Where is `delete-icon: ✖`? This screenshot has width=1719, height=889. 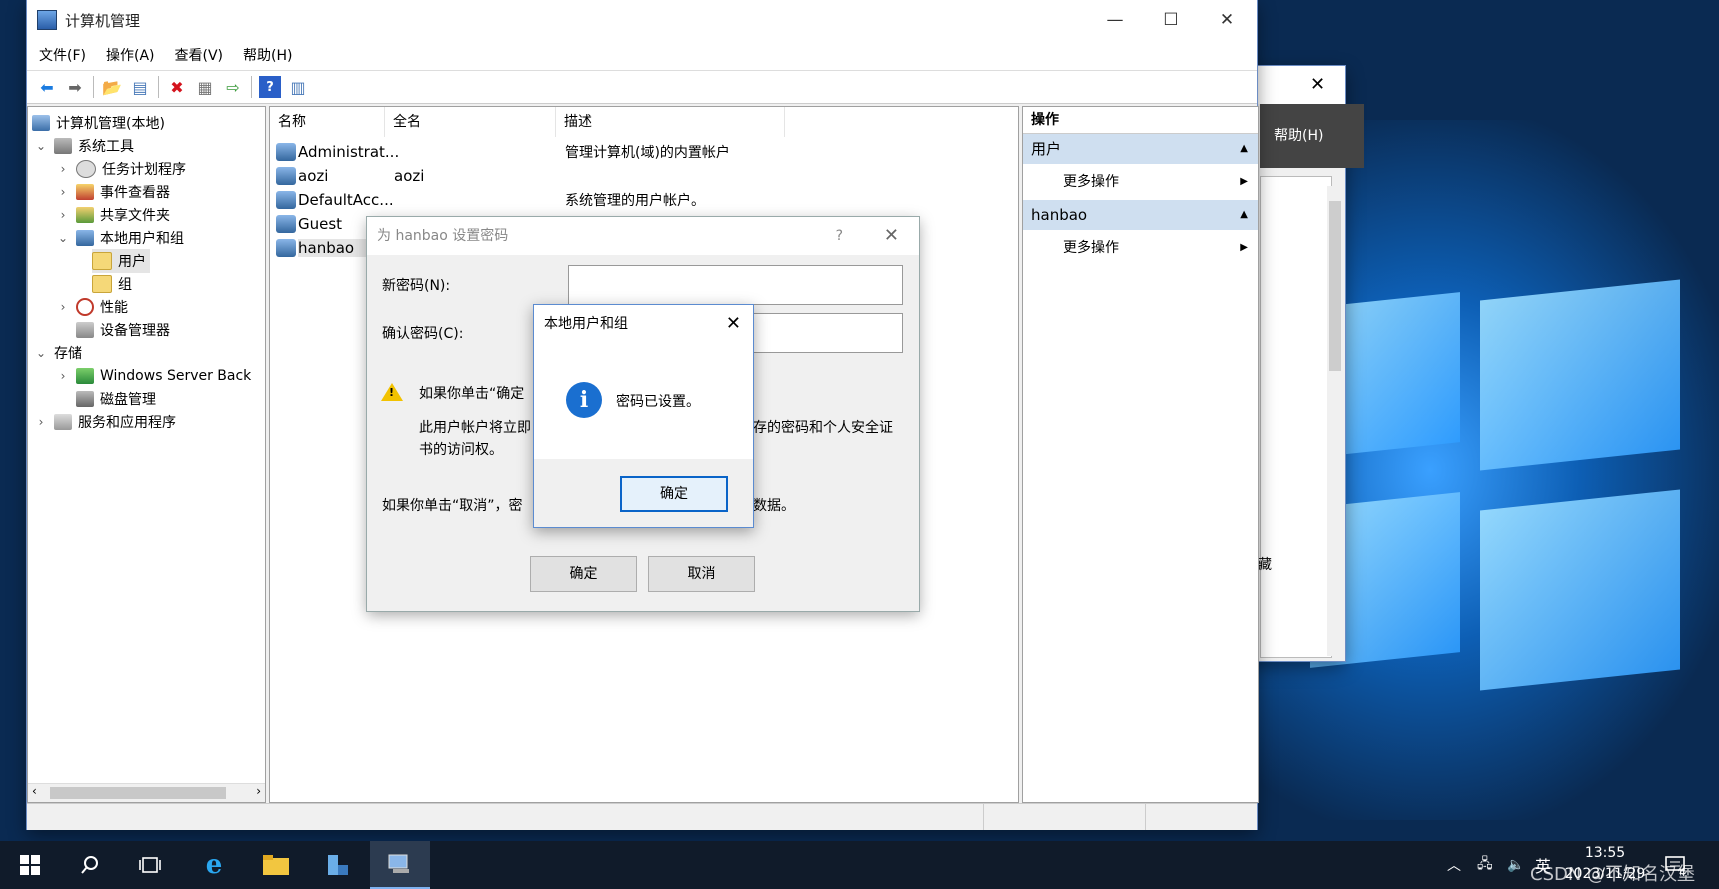
delete-icon: ✖ is located at coordinates (177, 87).